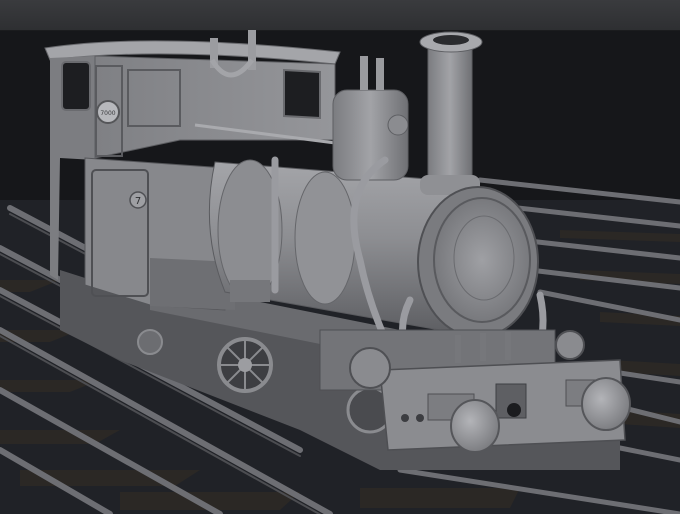 Image resolution: width=680 pixels, height=514 pixels. Describe the element at coordinates (482, 260) in the screenshot. I see `smokebox-door` at that location.